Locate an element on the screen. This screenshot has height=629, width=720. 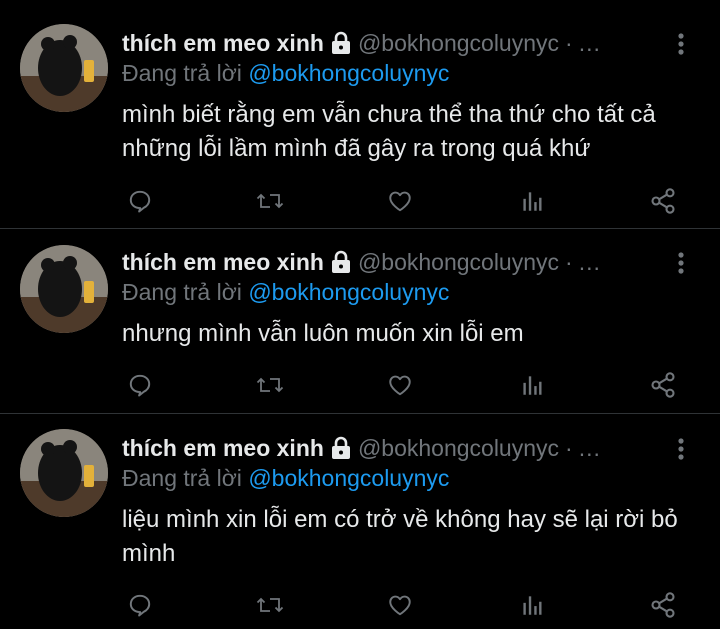
tweet-text: nhưng mình vẫn luôn muốn xin lỗi em is located at coordinates (323, 333).